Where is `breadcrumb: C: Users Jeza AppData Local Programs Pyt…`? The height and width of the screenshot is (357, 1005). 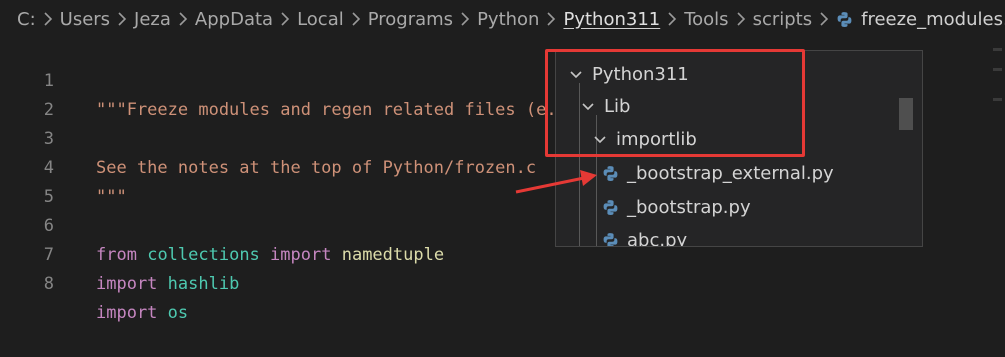
breadcrumb: C: Users Jeza AppData Local Programs Pyt… is located at coordinates (502, 19).